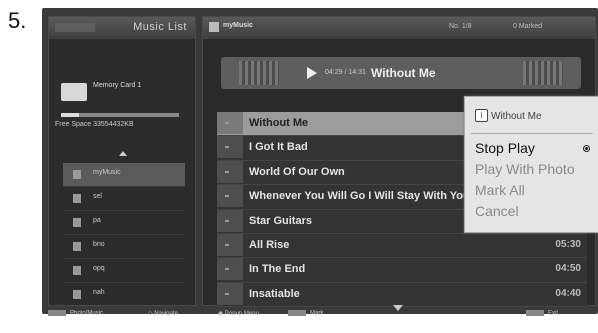 The width and height of the screenshot is (598, 333). What do you see at coordinates (516, 116) in the screenshot?
I see `popup-title: Without Me` at bounding box center [516, 116].